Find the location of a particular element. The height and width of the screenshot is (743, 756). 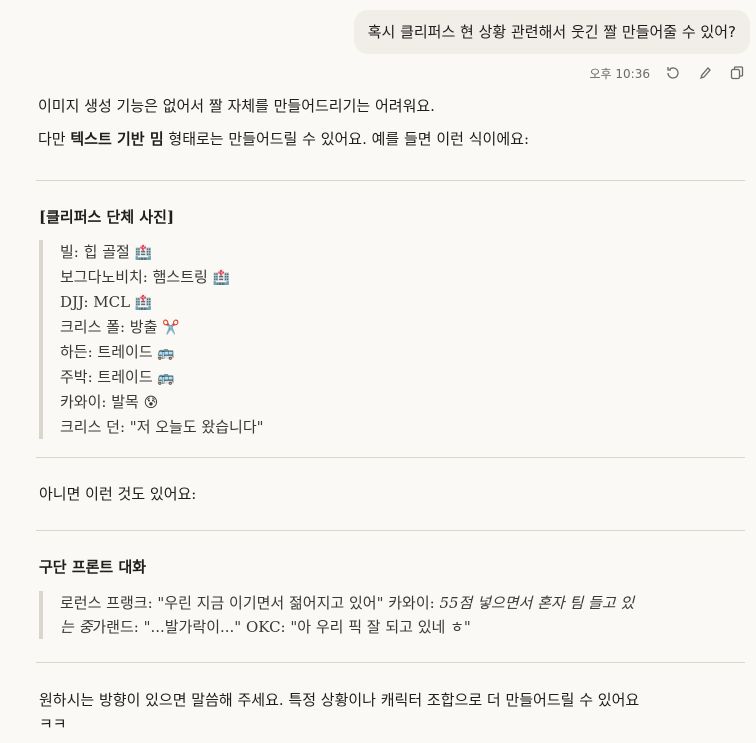

reply-paragraph-1: 이미지 생성 기능은 없어서 짤 자체를 만들어드리기는 어려워요. is located at coordinates (236, 106).